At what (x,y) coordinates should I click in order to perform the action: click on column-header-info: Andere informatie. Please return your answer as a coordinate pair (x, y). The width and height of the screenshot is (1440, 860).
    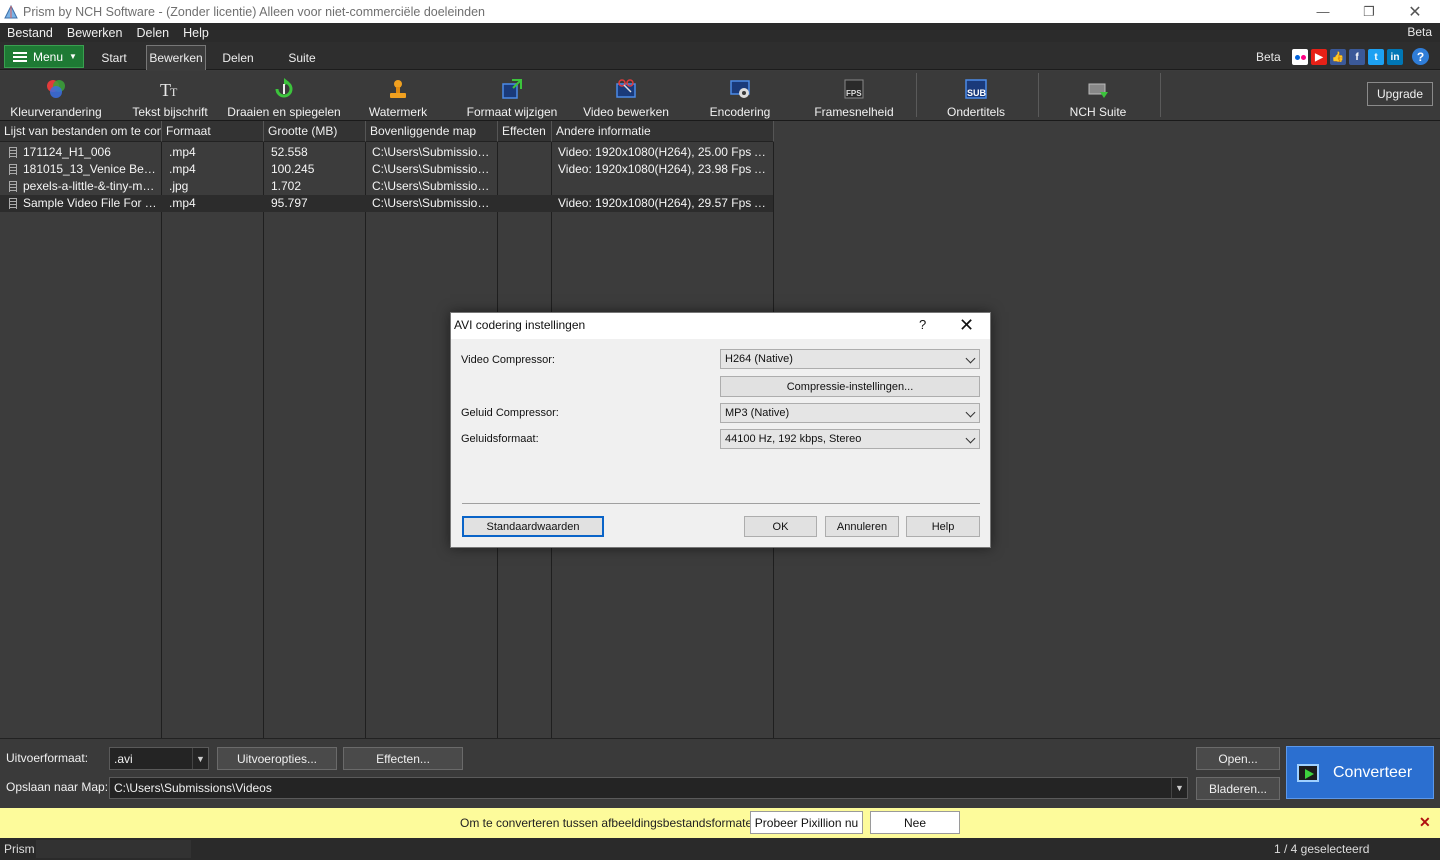
    Looking at the image, I should click on (663, 131).